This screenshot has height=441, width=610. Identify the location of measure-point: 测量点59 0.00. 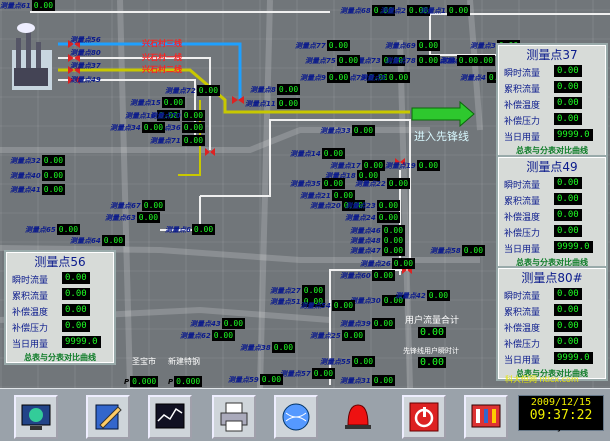
(256, 380).